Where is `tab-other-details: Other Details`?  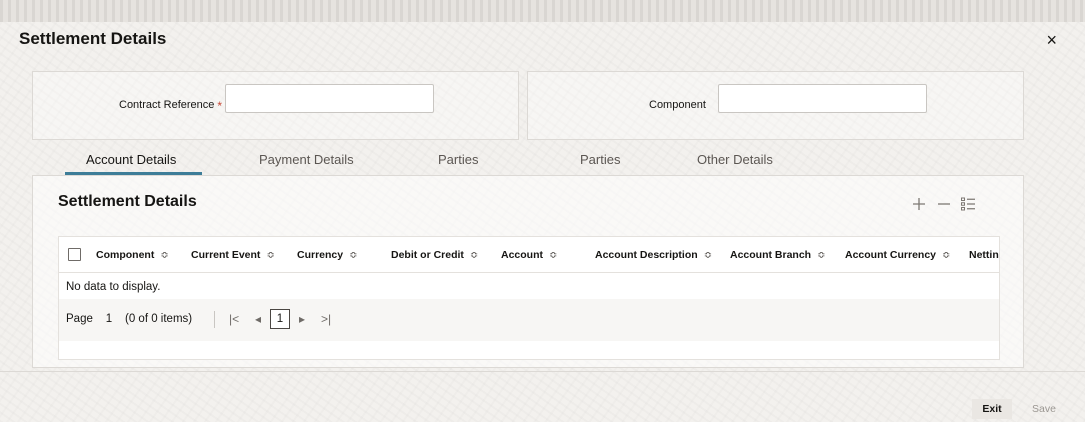
tab-other-details: Other Details is located at coordinates (735, 159).